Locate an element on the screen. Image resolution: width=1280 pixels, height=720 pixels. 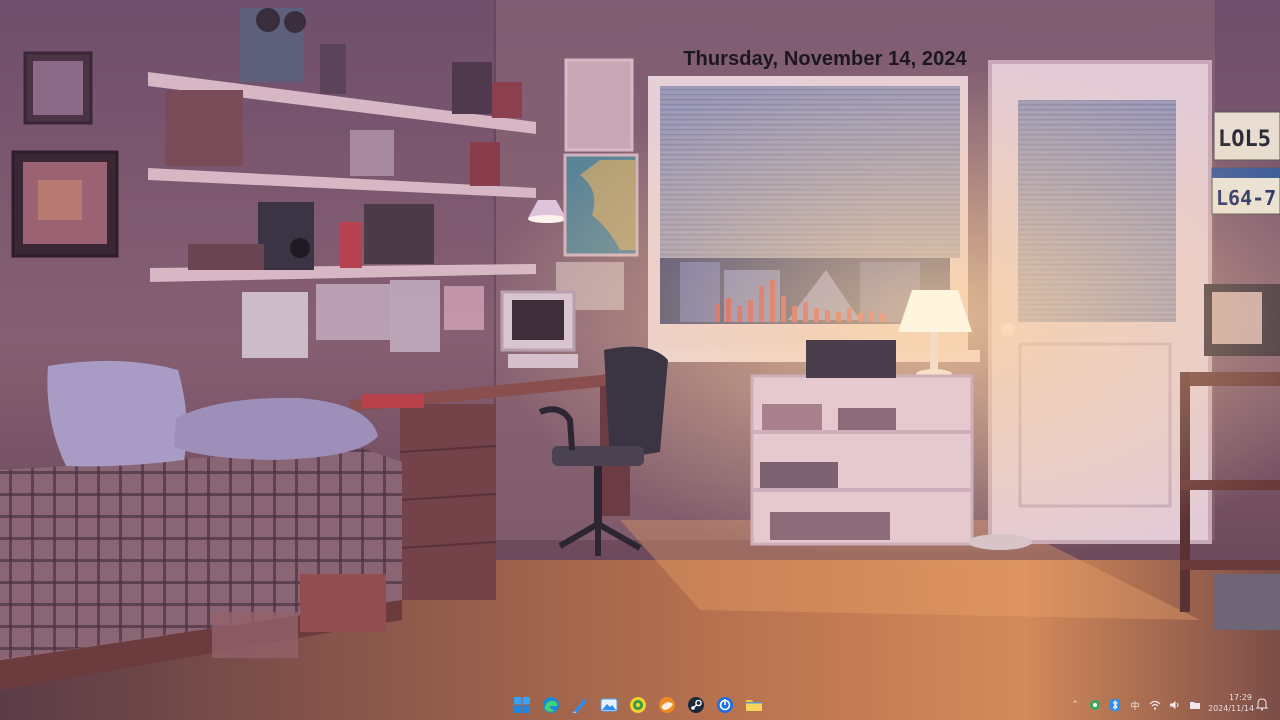
app-blue-button is located at coordinates (725, 705).